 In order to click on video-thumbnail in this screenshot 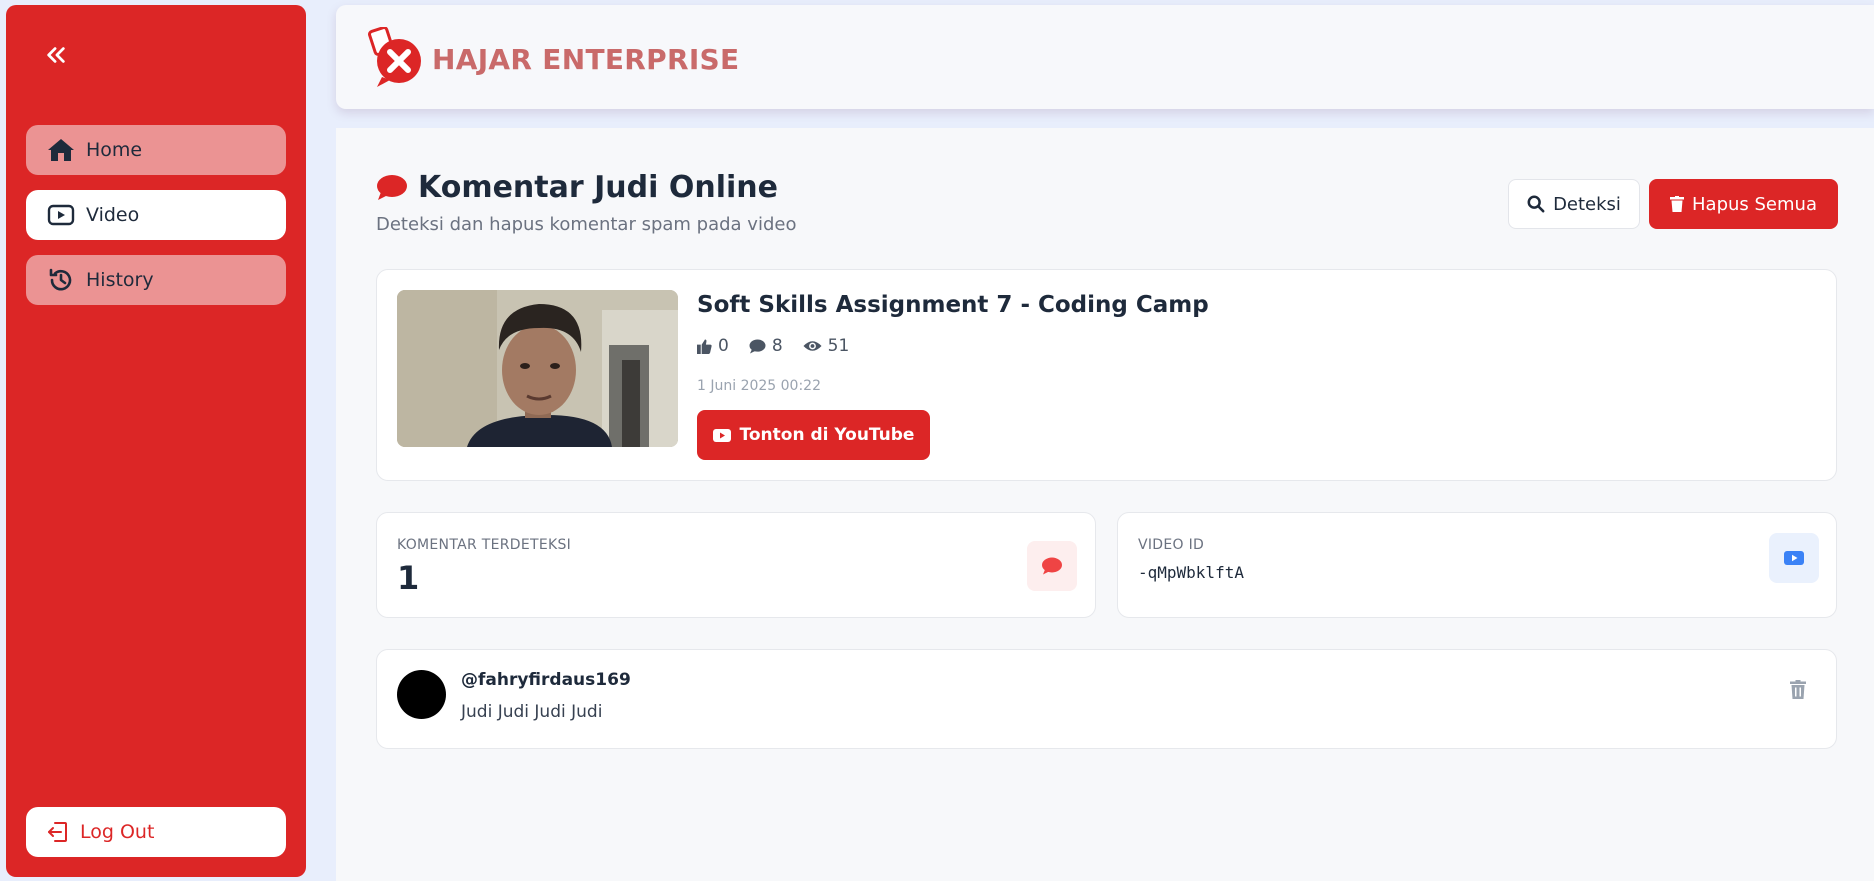, I will do `click(537, 368)`.